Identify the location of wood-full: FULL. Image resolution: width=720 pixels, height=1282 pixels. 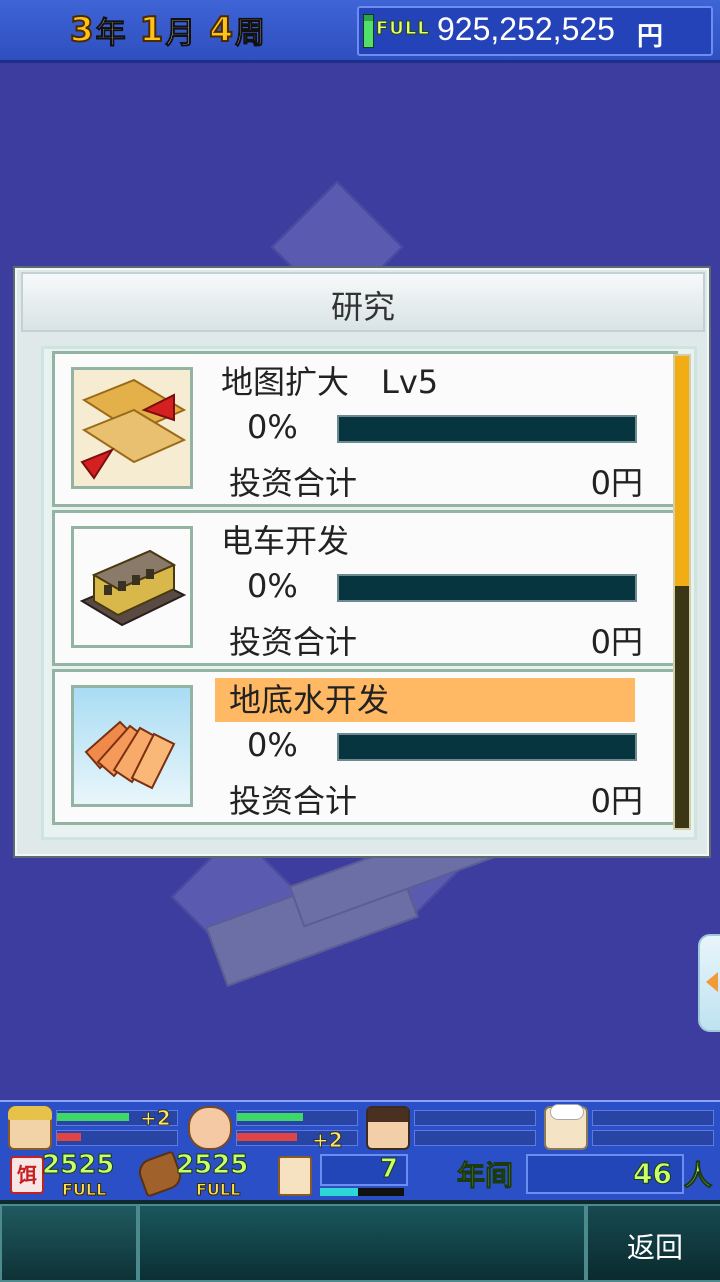
(218, 1190).